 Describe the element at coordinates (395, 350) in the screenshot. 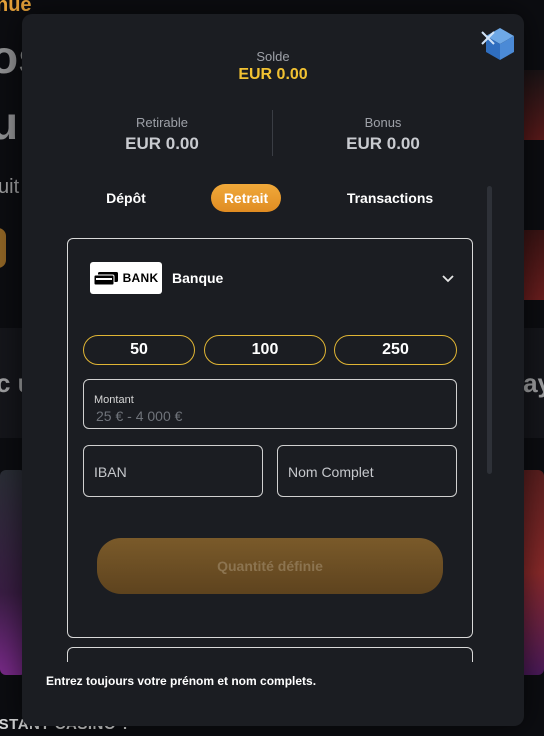

I see `amount-option-250: 250` at that location.